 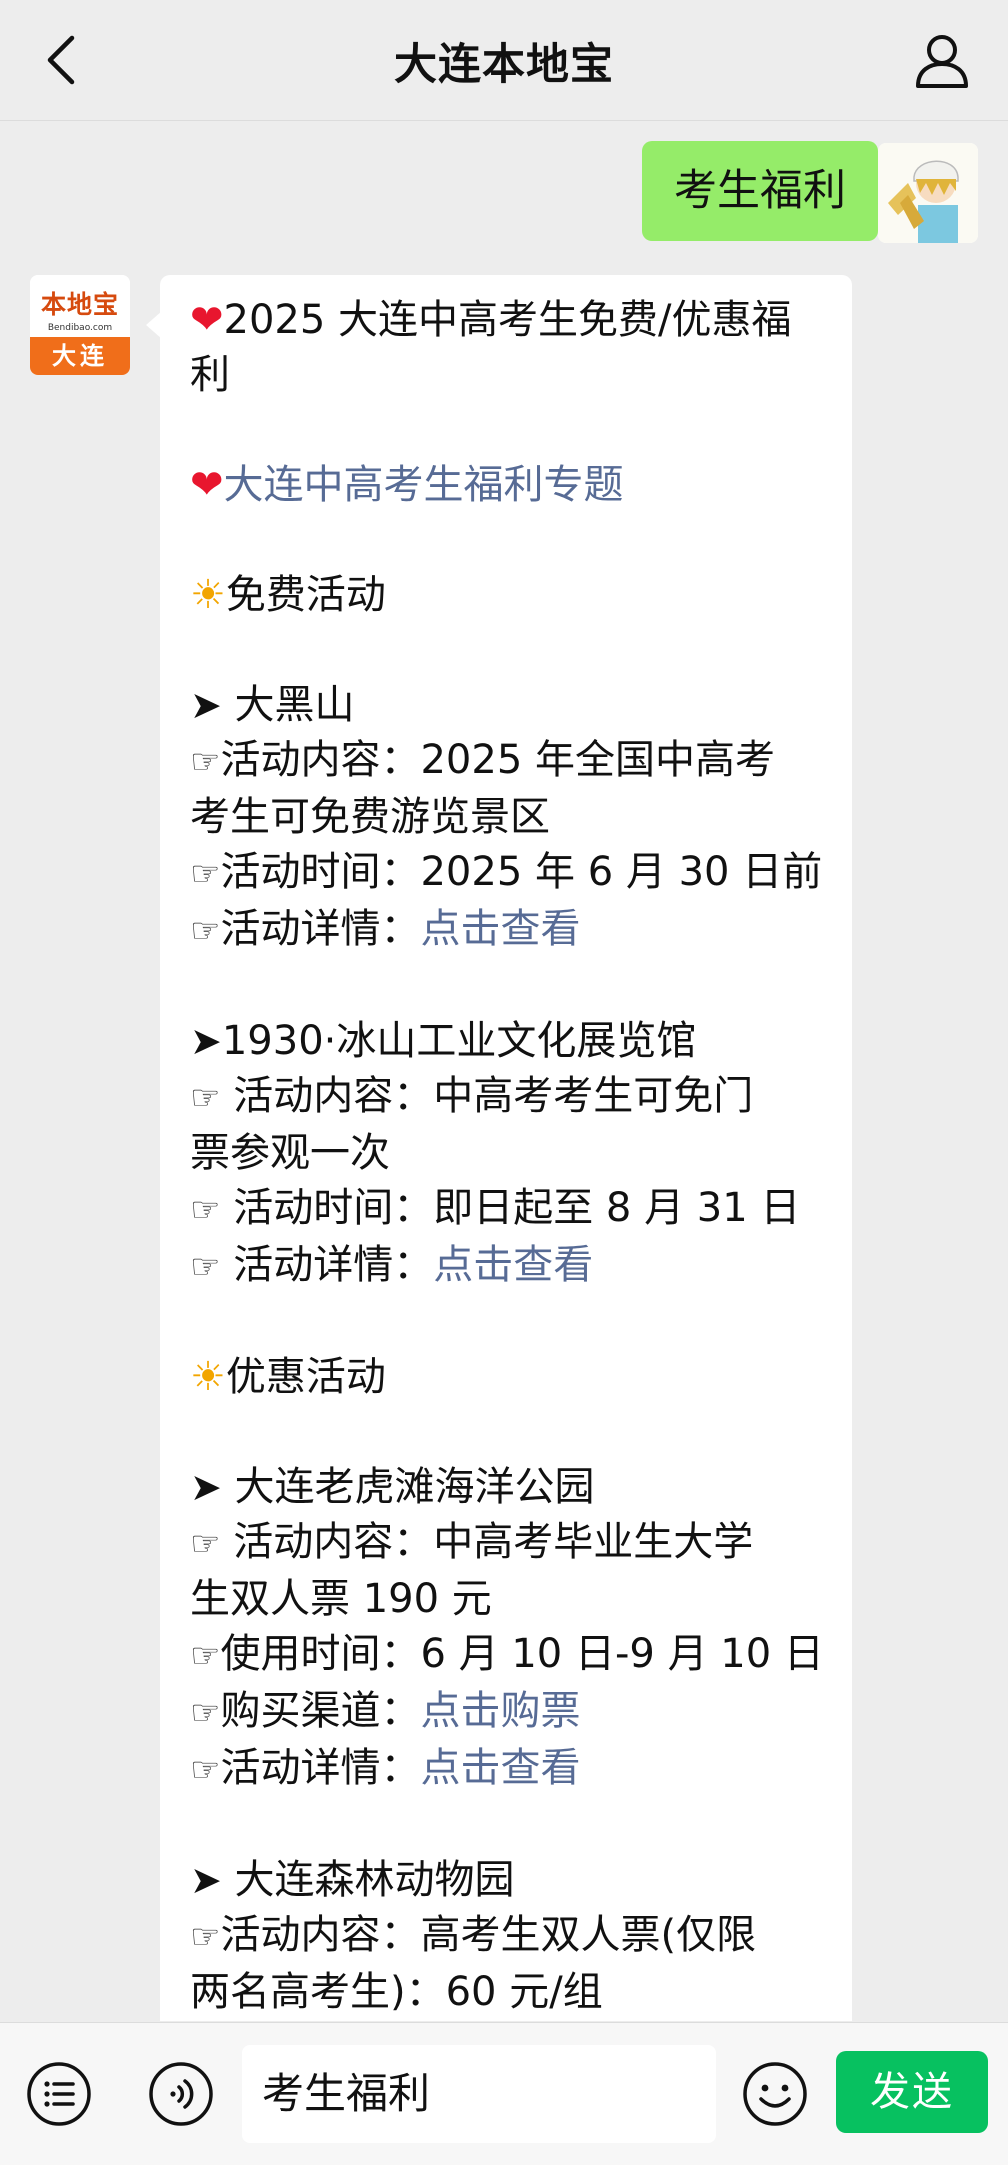 I want to click on item-name: ➤ 大连森林动物园, so click(x=510, y=1880).